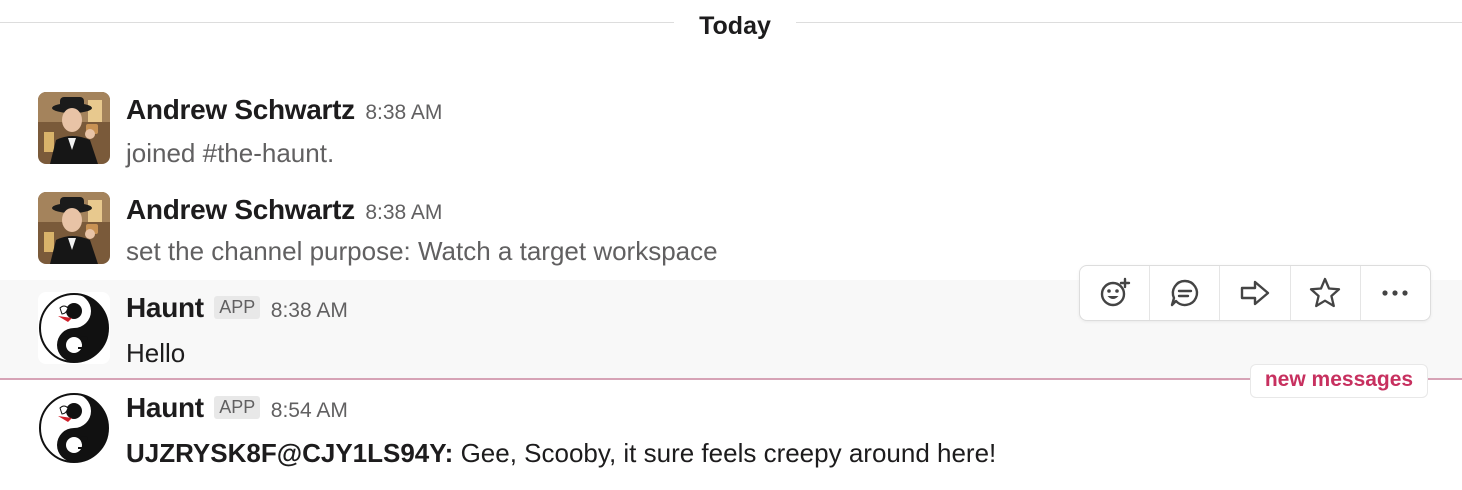 This screenshot has height=490, width=1462. I want to click on add-reaction-icon, so click(1115, 292).